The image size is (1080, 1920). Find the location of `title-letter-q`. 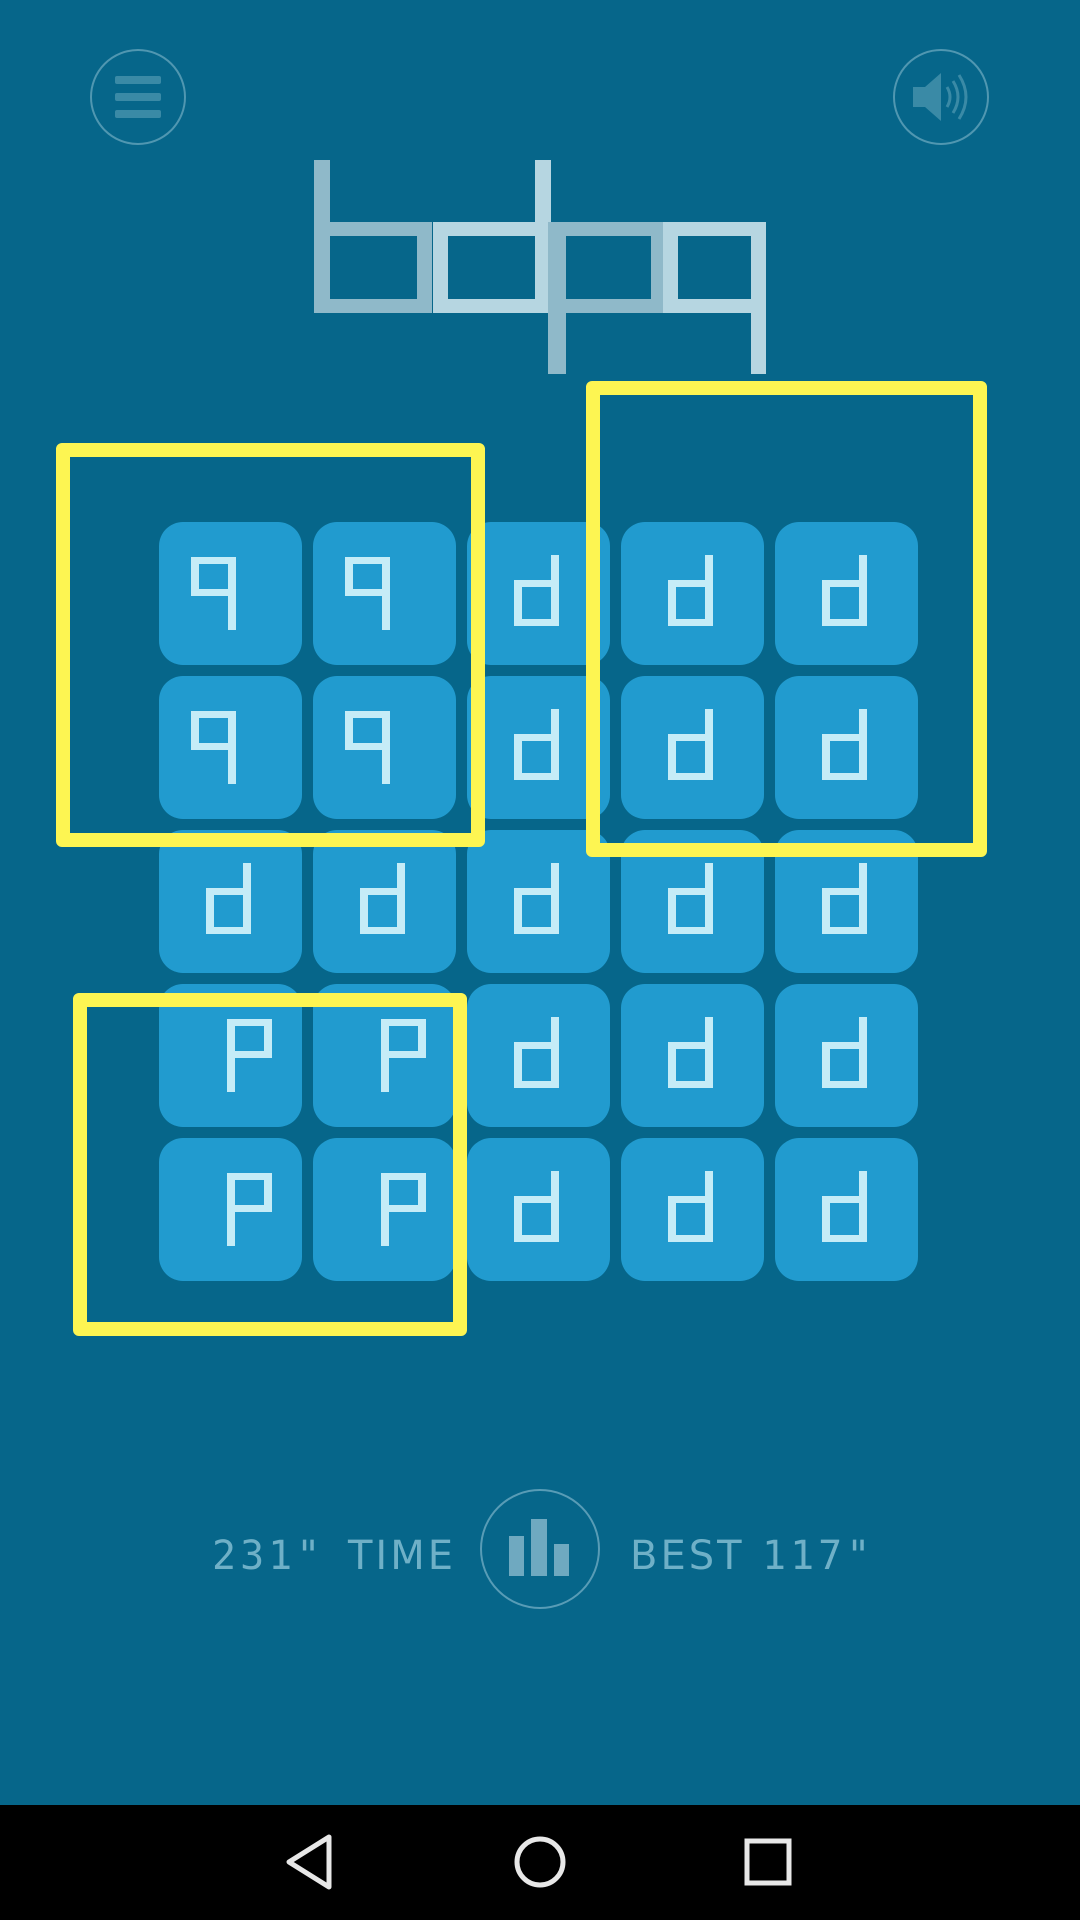

title-letter-q is located at coordinates (714, 298).